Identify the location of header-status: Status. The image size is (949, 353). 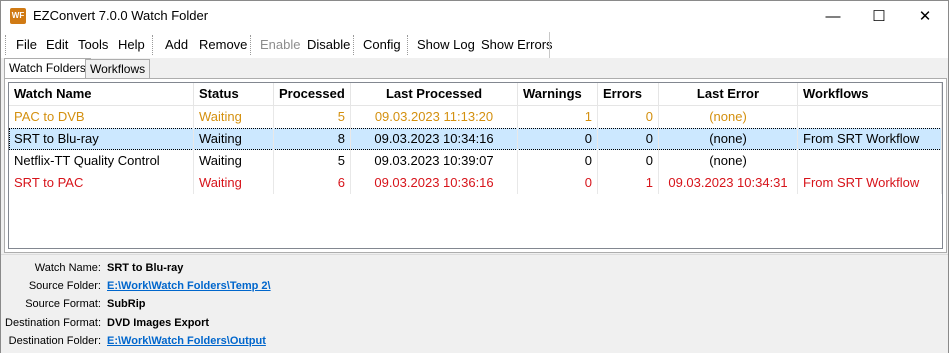
(234, 94).